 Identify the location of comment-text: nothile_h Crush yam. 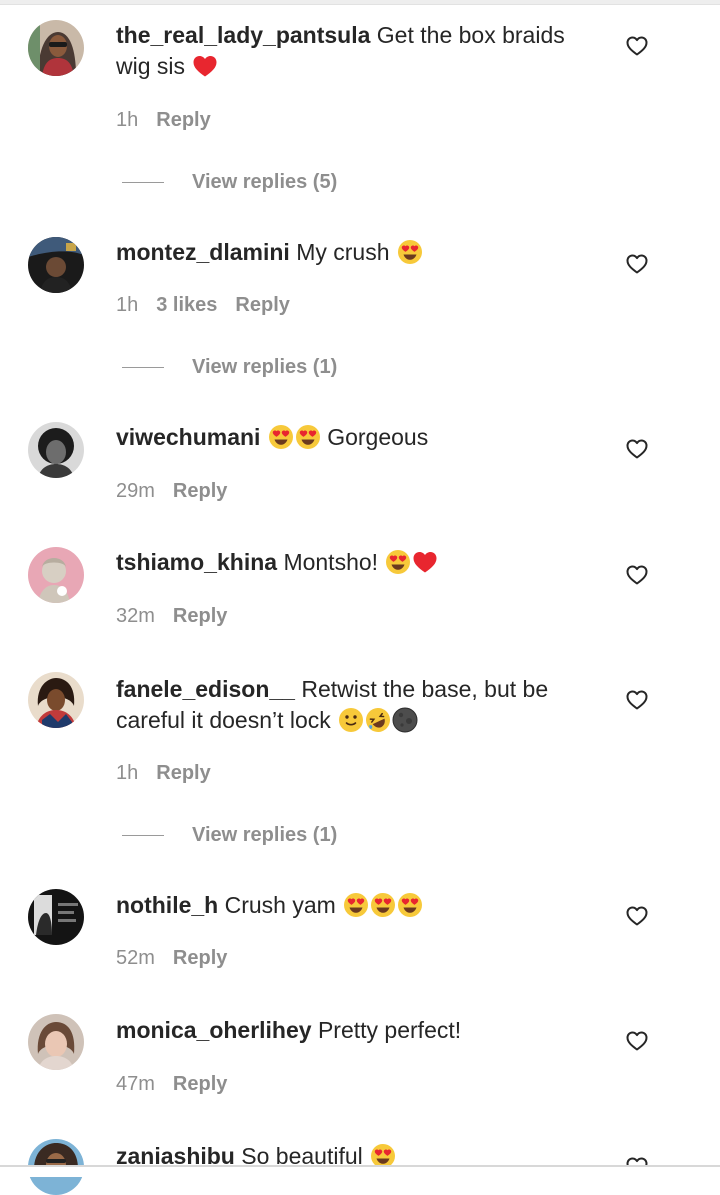
(356, 905).